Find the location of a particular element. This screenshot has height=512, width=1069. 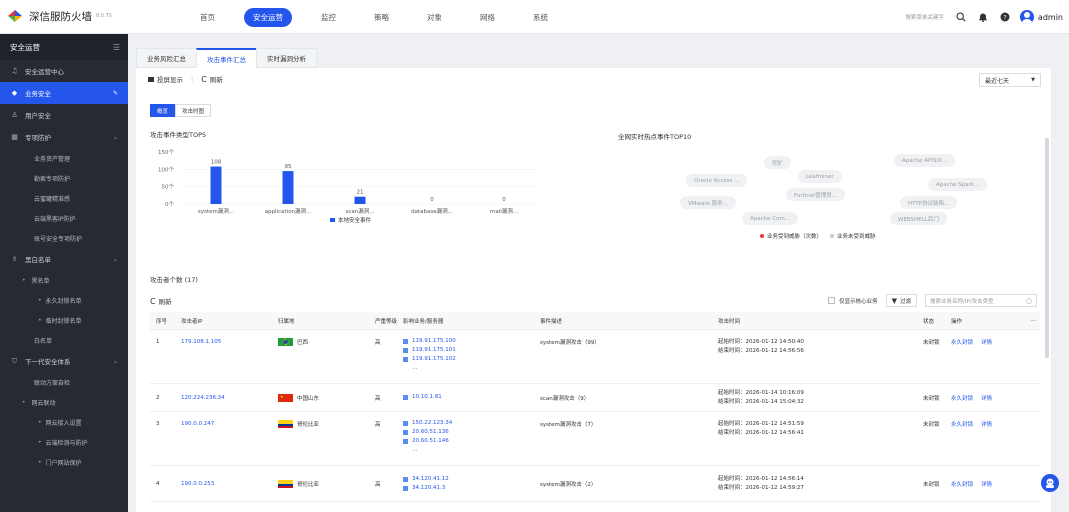

core-only-checkbox is located at coordinates (832, 300).